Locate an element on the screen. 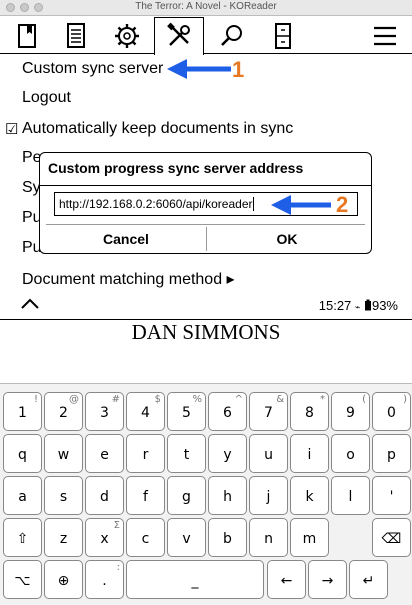  key-label: e is located at coordinates (104, 455).